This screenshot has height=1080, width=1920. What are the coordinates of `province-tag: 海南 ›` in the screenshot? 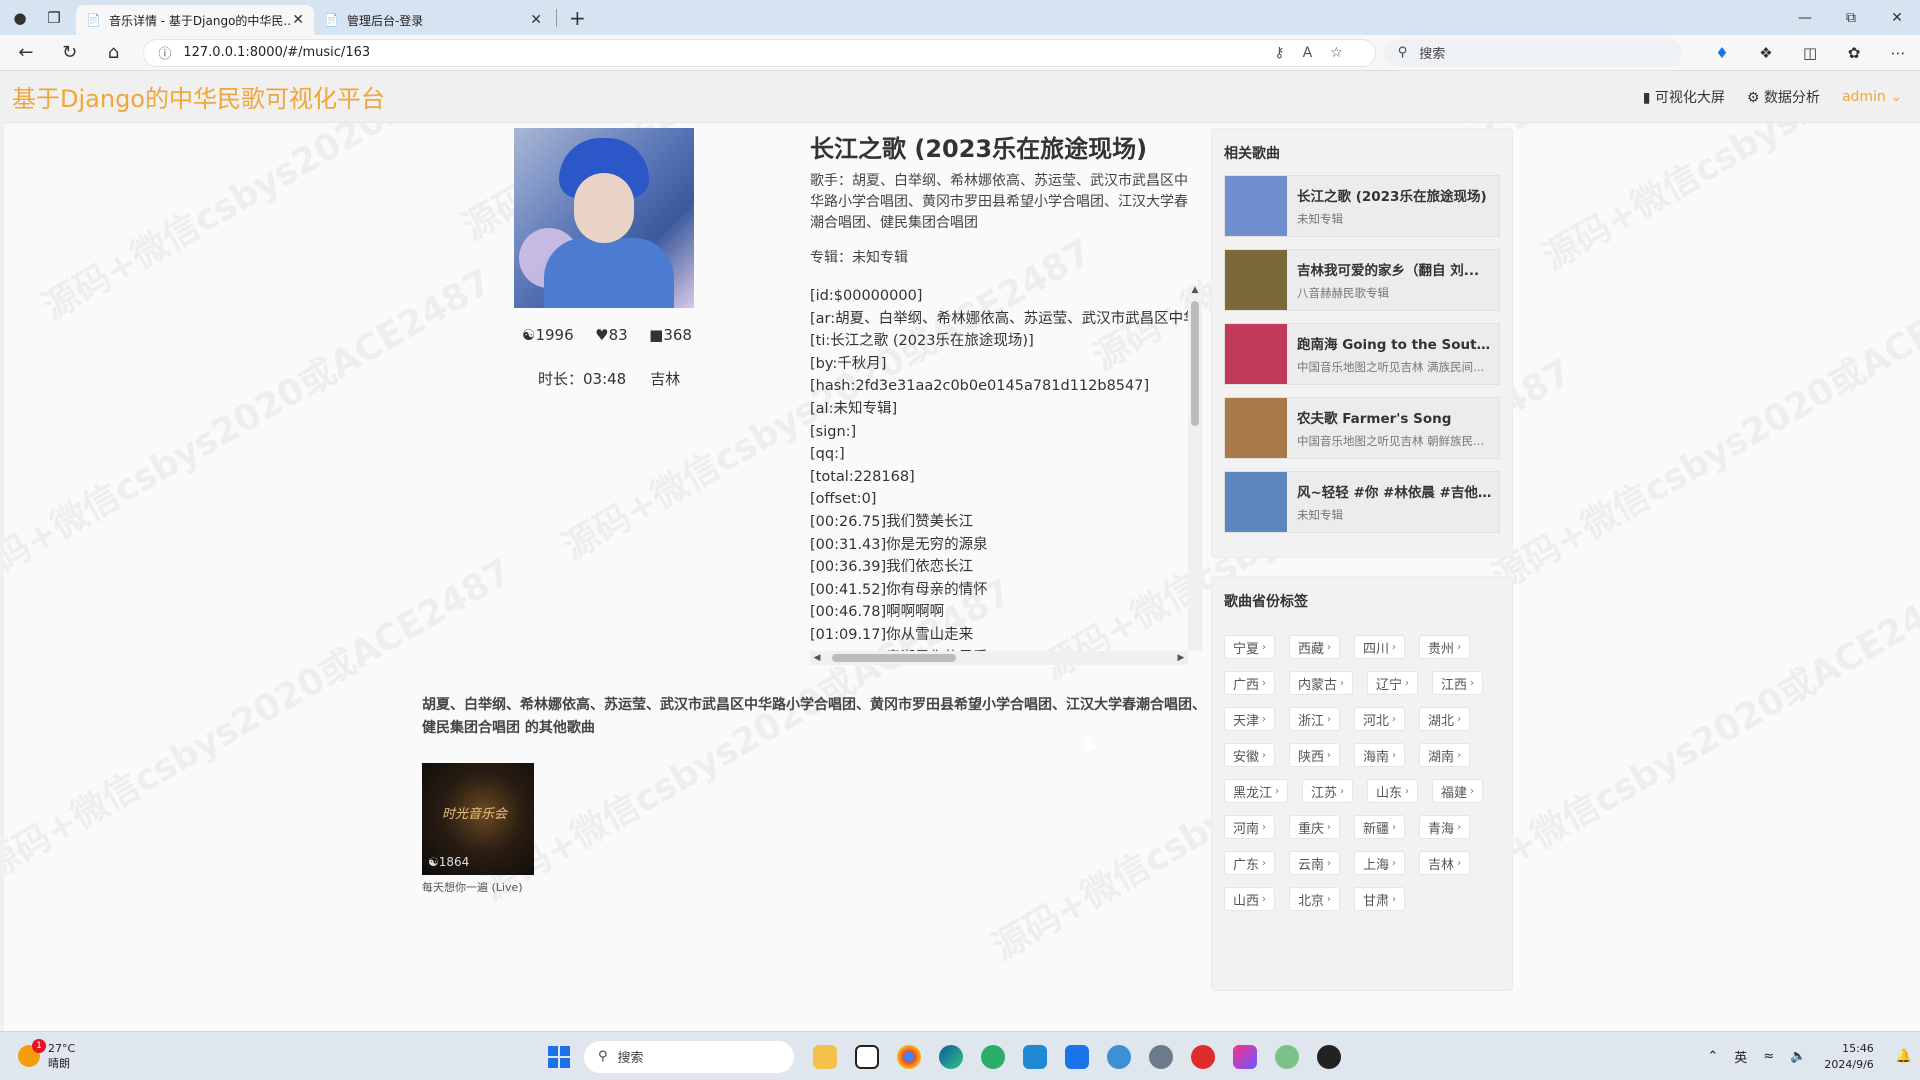 It's located at (1380, 755).